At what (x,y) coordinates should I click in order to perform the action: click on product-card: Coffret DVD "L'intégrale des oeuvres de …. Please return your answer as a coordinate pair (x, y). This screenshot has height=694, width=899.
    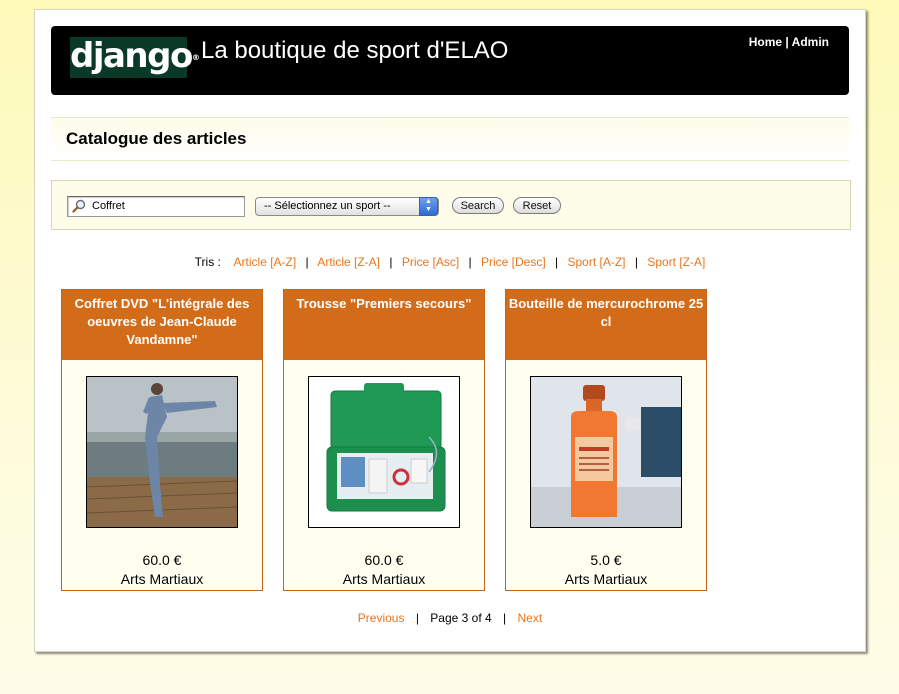
    Looking at the image, I should click on (162, 440).